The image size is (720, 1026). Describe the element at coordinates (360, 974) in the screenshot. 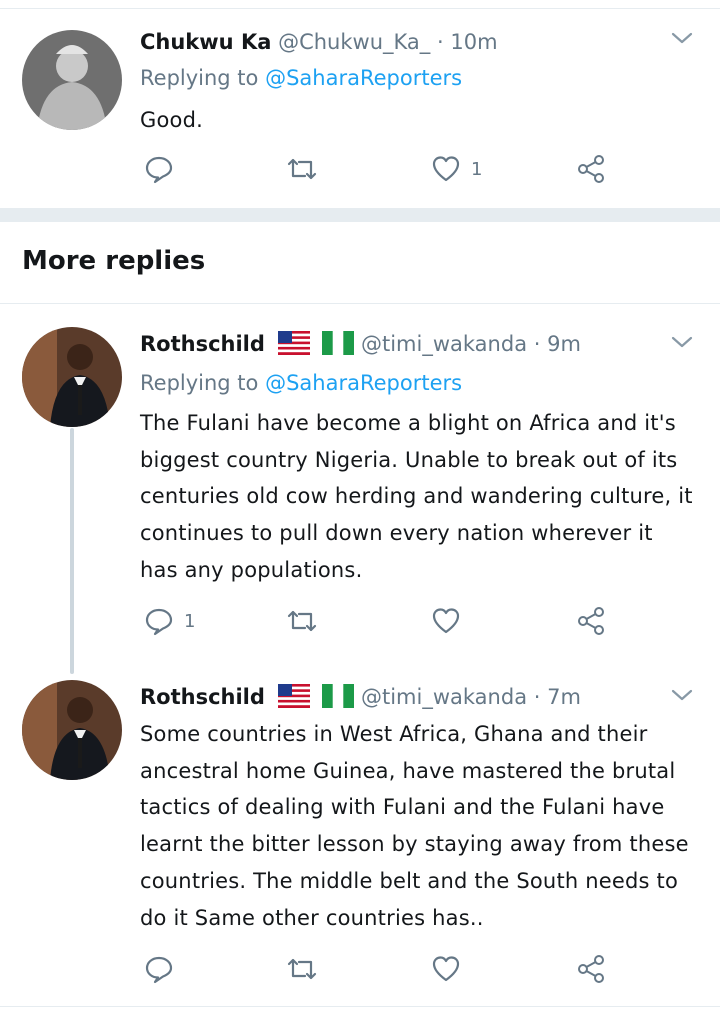

I see `tweet-actions` at that location.